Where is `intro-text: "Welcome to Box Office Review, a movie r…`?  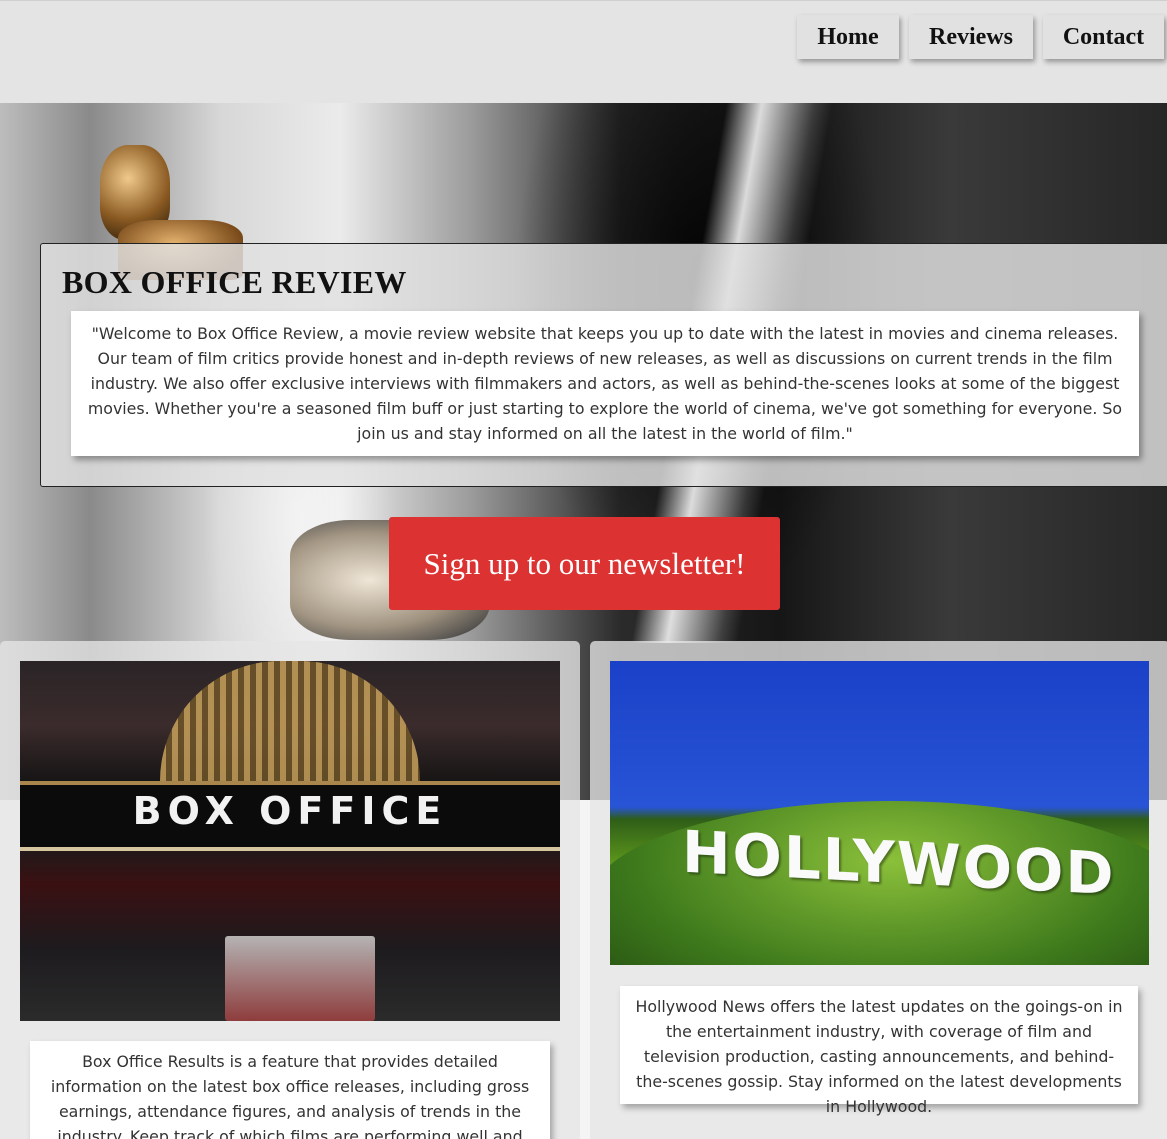 intro-text: "Welcome to Box Office Review, a movie r… is located at coordinates (605, 383).